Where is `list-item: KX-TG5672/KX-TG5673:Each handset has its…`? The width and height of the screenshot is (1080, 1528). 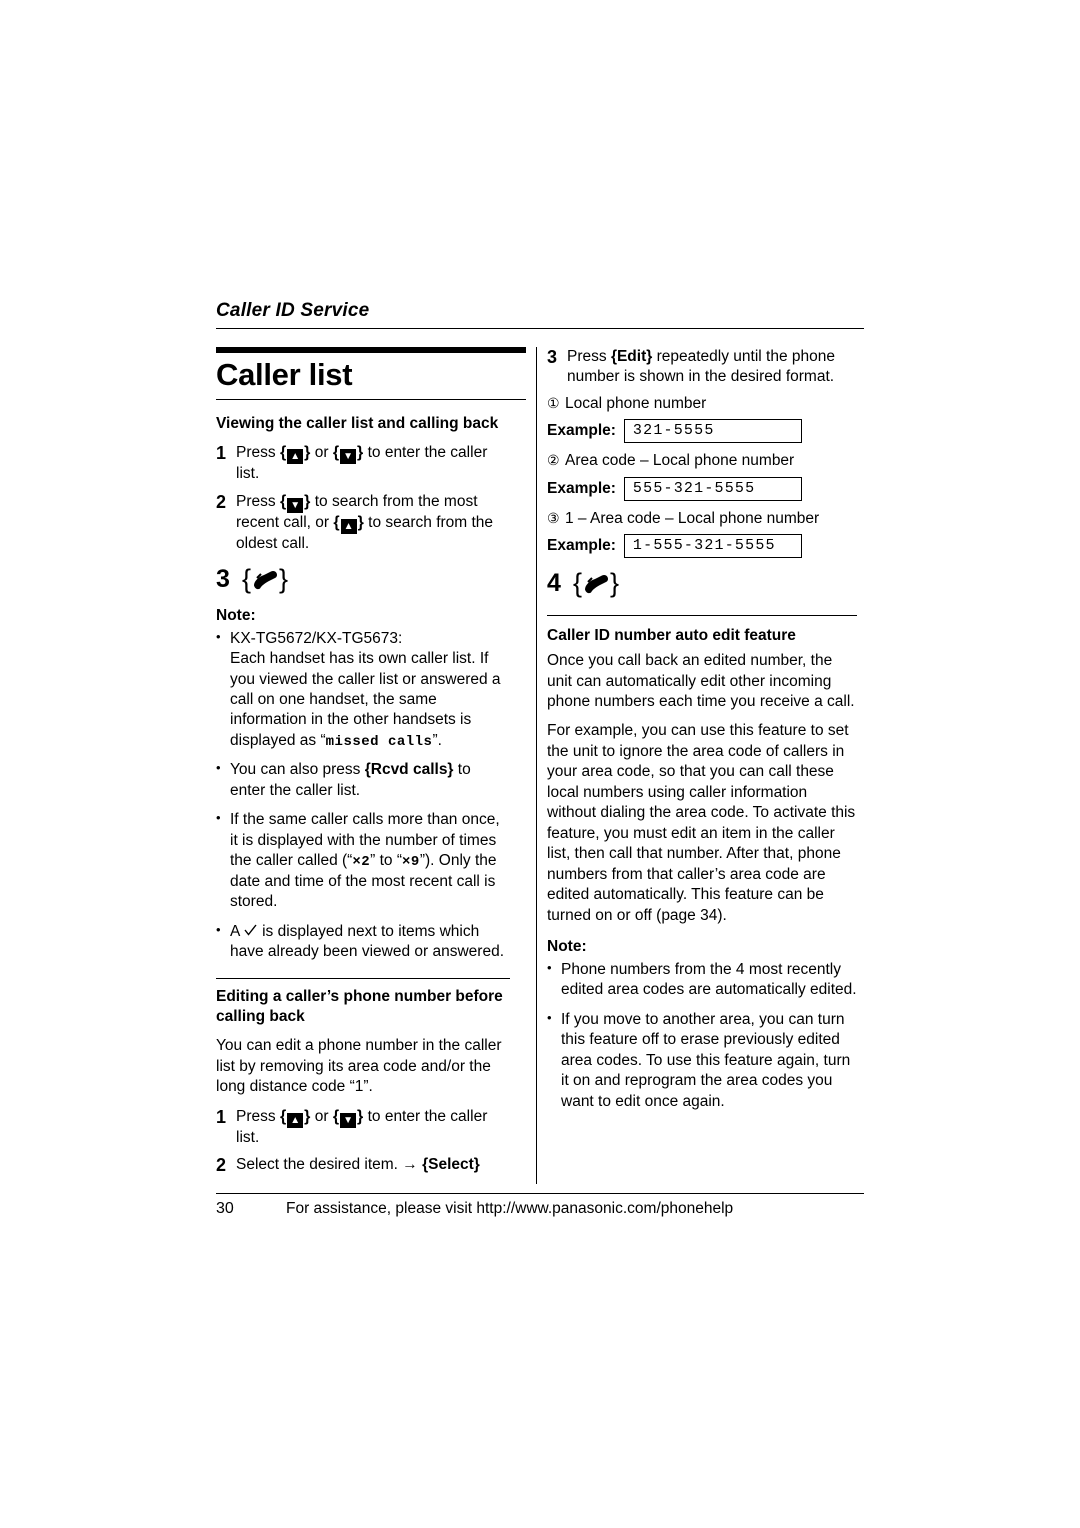 list-item: KX-TG5672/KX-TG5673:Each handset has its… is located at coordinates (363, 690).